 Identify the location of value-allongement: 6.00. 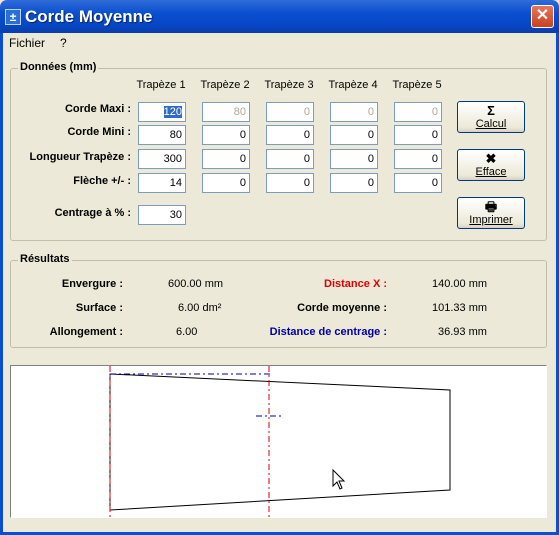
(187, 332).